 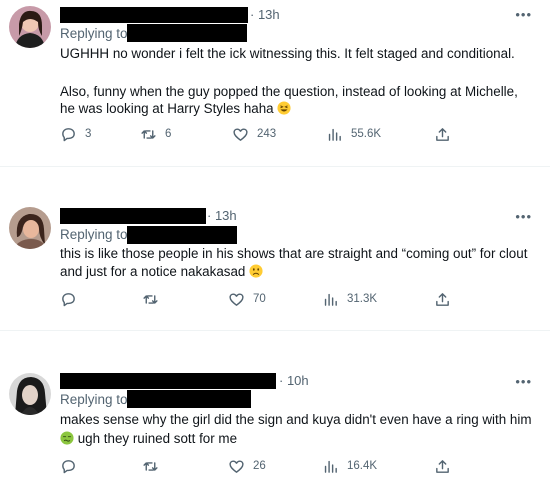 I want to click on nauseated-face-icon, so click(x=67, y=438).